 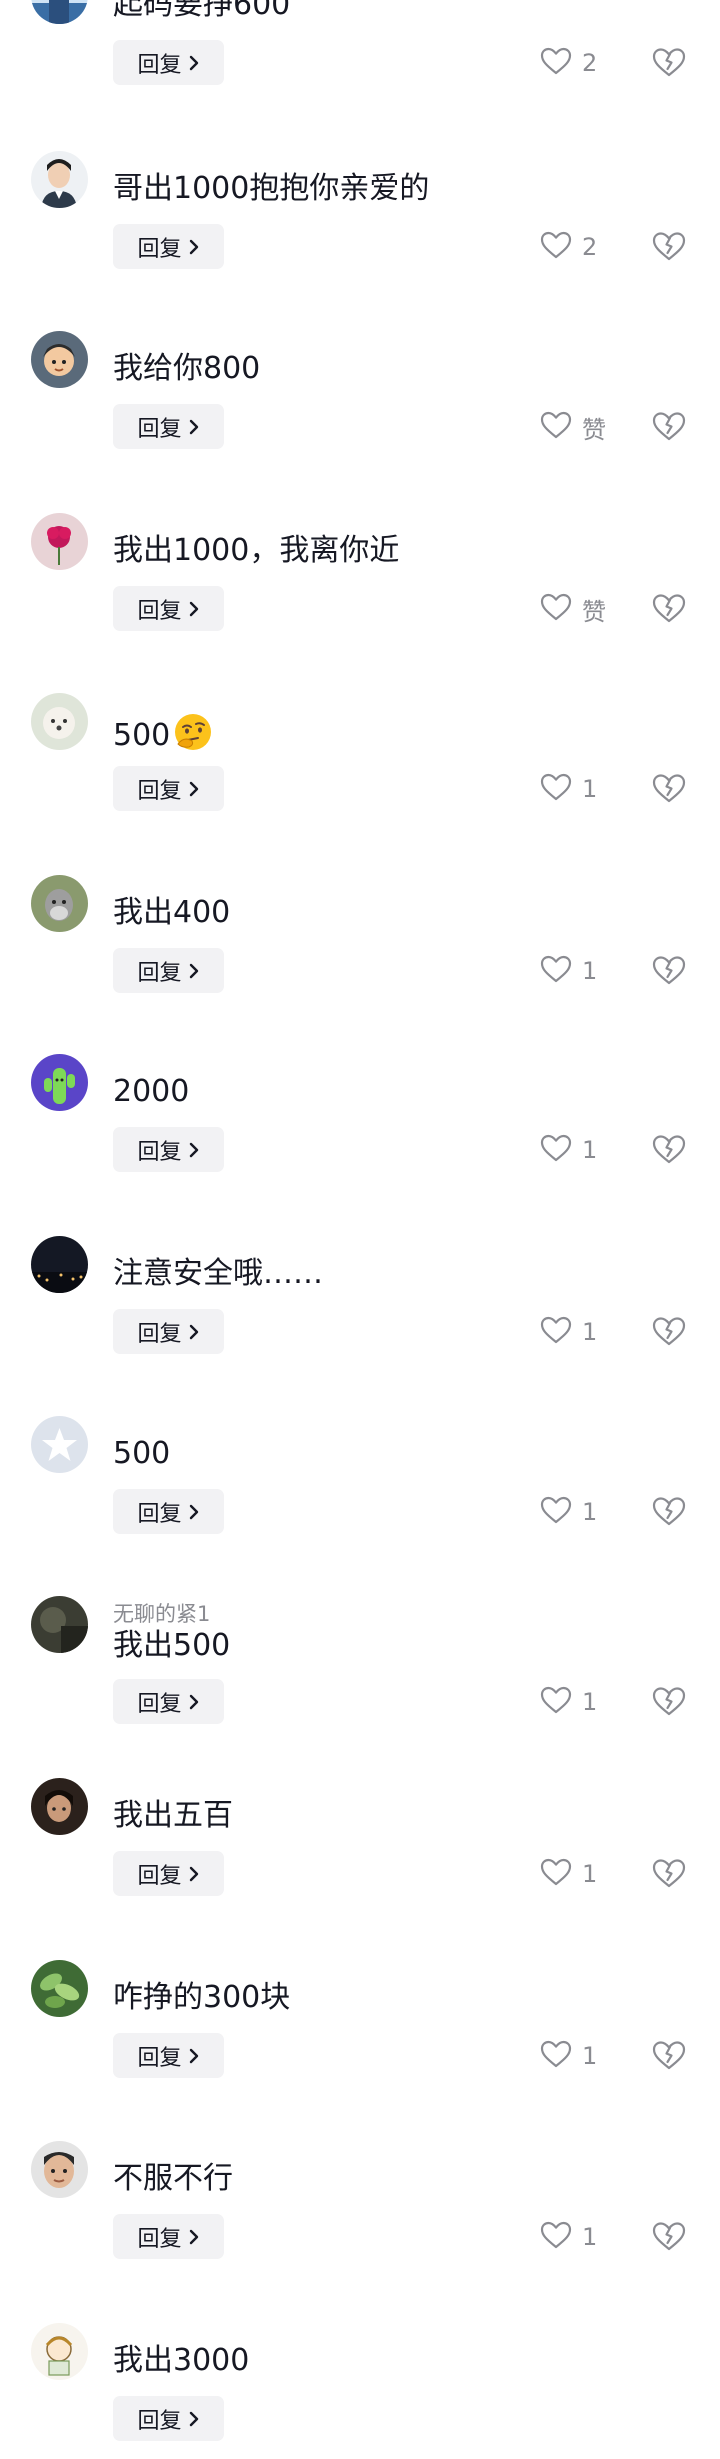 I want to click on comment-username: 无聊的紧1, so click(x=161, y=1613).